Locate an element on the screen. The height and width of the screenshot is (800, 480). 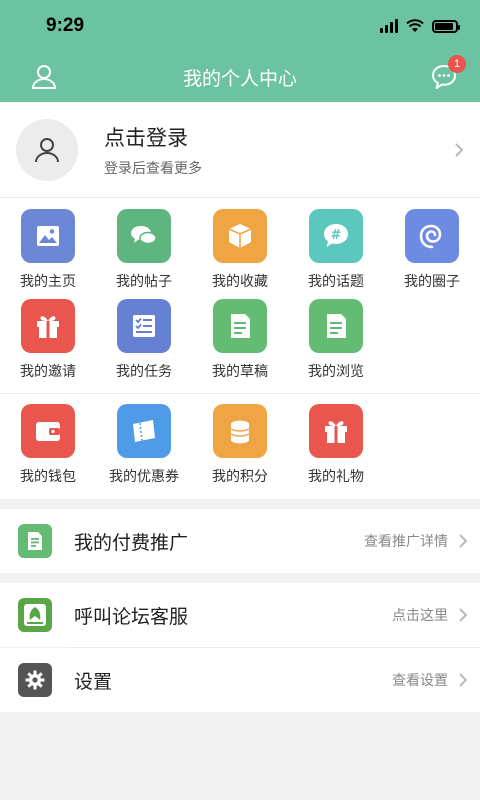
paid-promotion-label: 我的付费推广 is located at coordinates (131, 542).